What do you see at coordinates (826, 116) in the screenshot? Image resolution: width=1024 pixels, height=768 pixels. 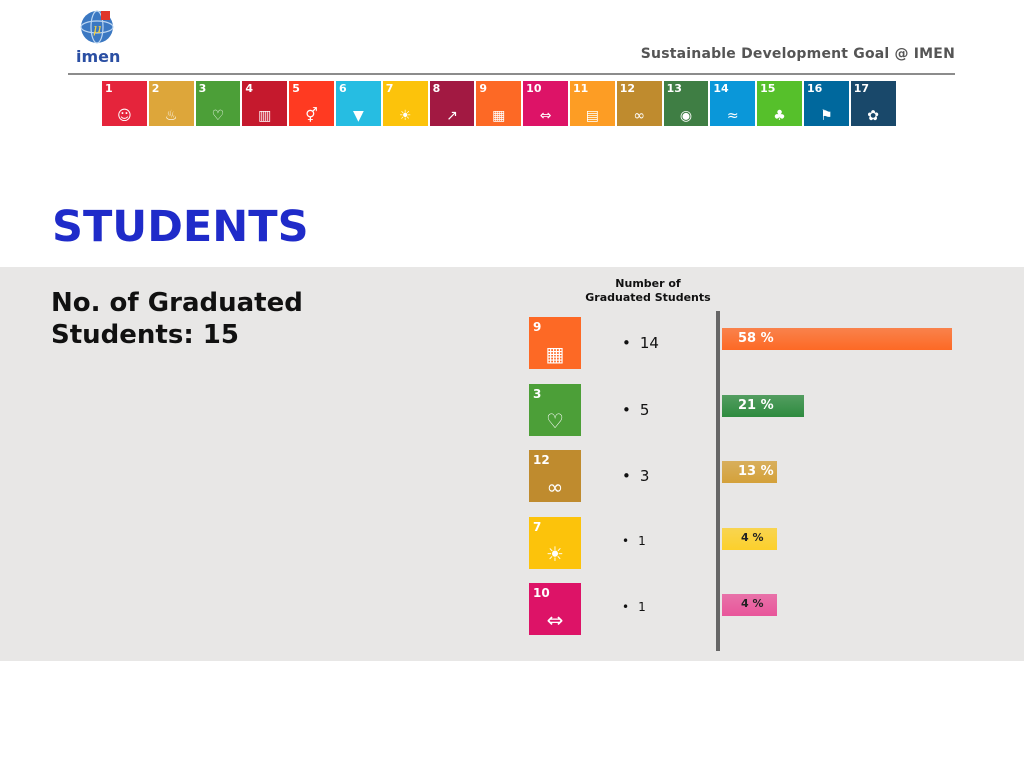 I see `dove-icon: ⚑` at bounding box center [826, 116].